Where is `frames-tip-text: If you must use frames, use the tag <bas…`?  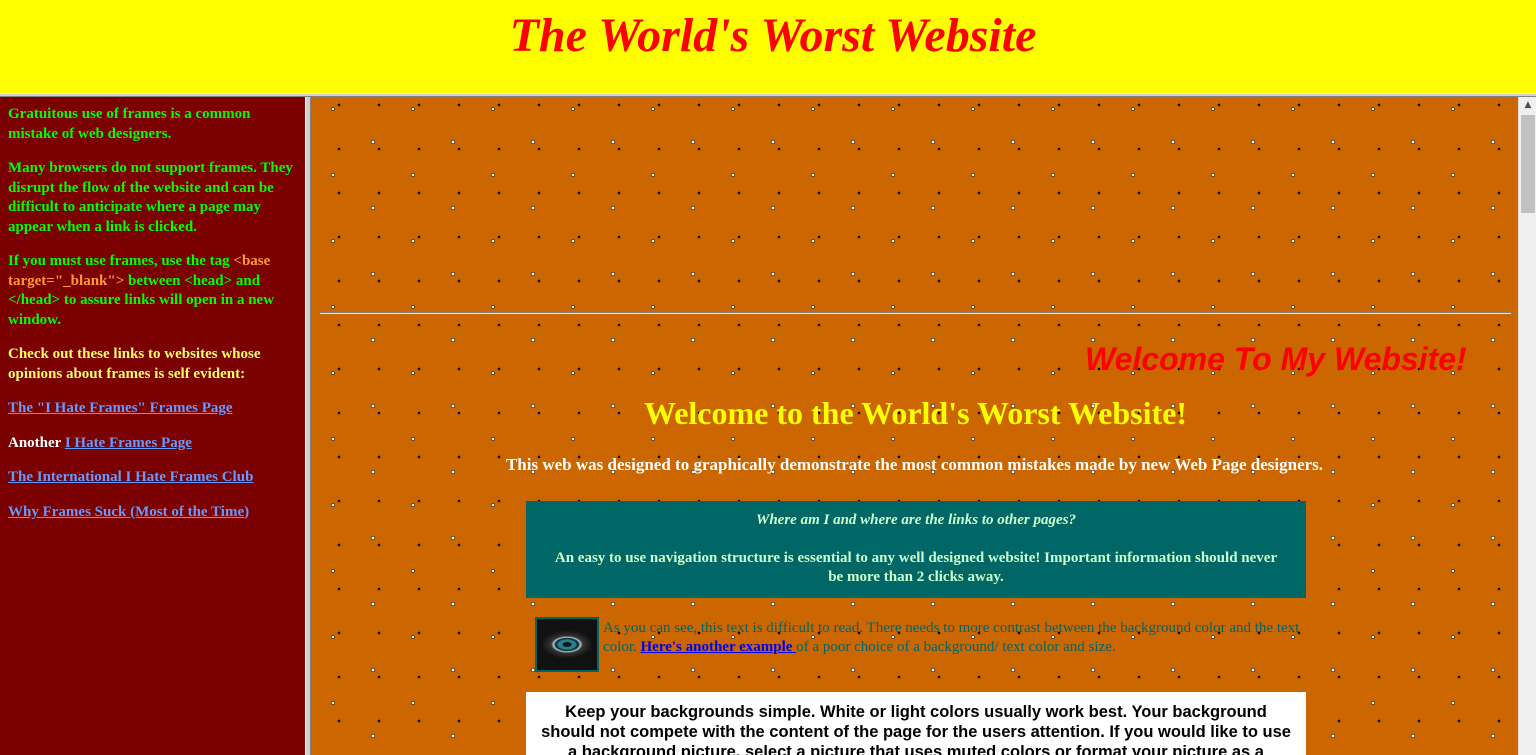 frames-tip-text: If you must use frames, use the tag <bas… is located at coordinates (152, 291).